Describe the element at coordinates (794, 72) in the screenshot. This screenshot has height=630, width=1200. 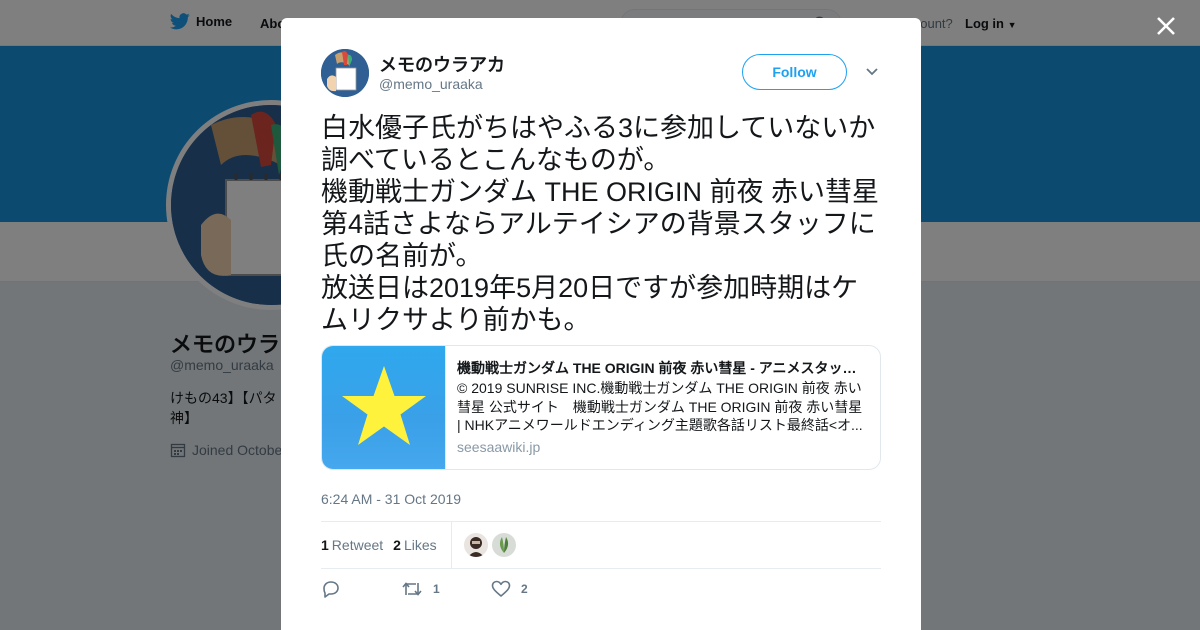
I see `follow-button: Follow` at that location.